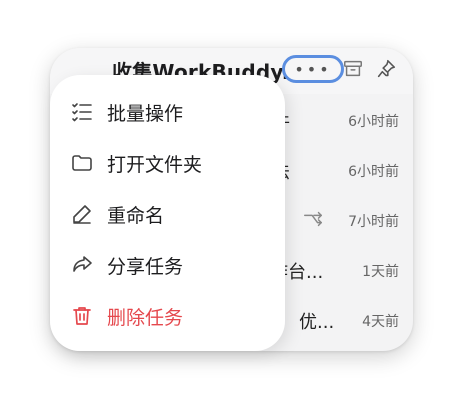  I want to click on menu-item-label: 分享任务, so click(145, 267).